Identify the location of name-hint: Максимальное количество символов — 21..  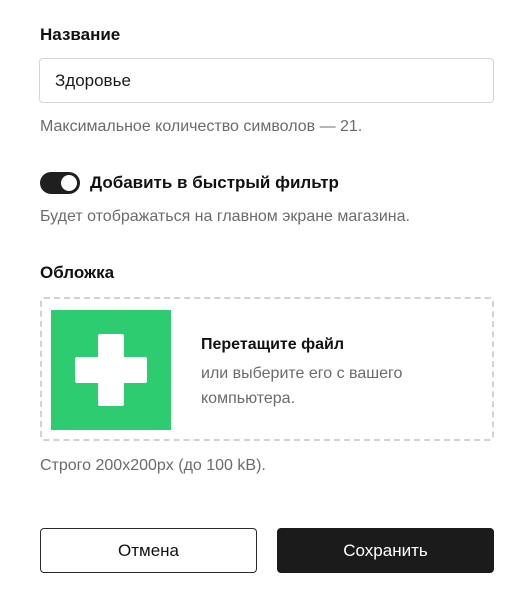
(201, 126).